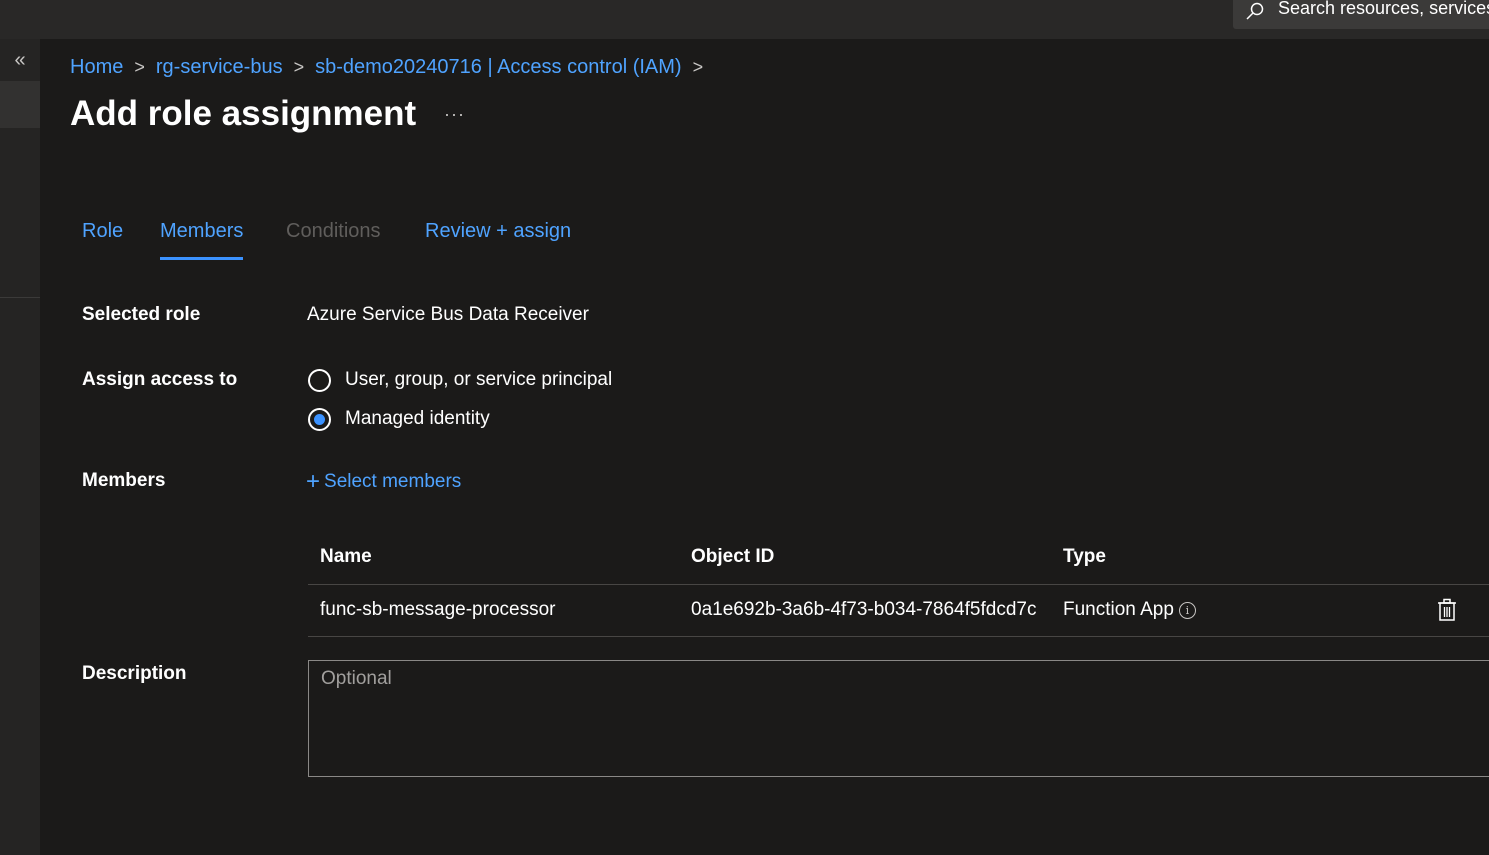  What do you see at coordinates (346, 556) in the screenshot?
I see `column-header-name: Name` at bounding box center [346, 556].